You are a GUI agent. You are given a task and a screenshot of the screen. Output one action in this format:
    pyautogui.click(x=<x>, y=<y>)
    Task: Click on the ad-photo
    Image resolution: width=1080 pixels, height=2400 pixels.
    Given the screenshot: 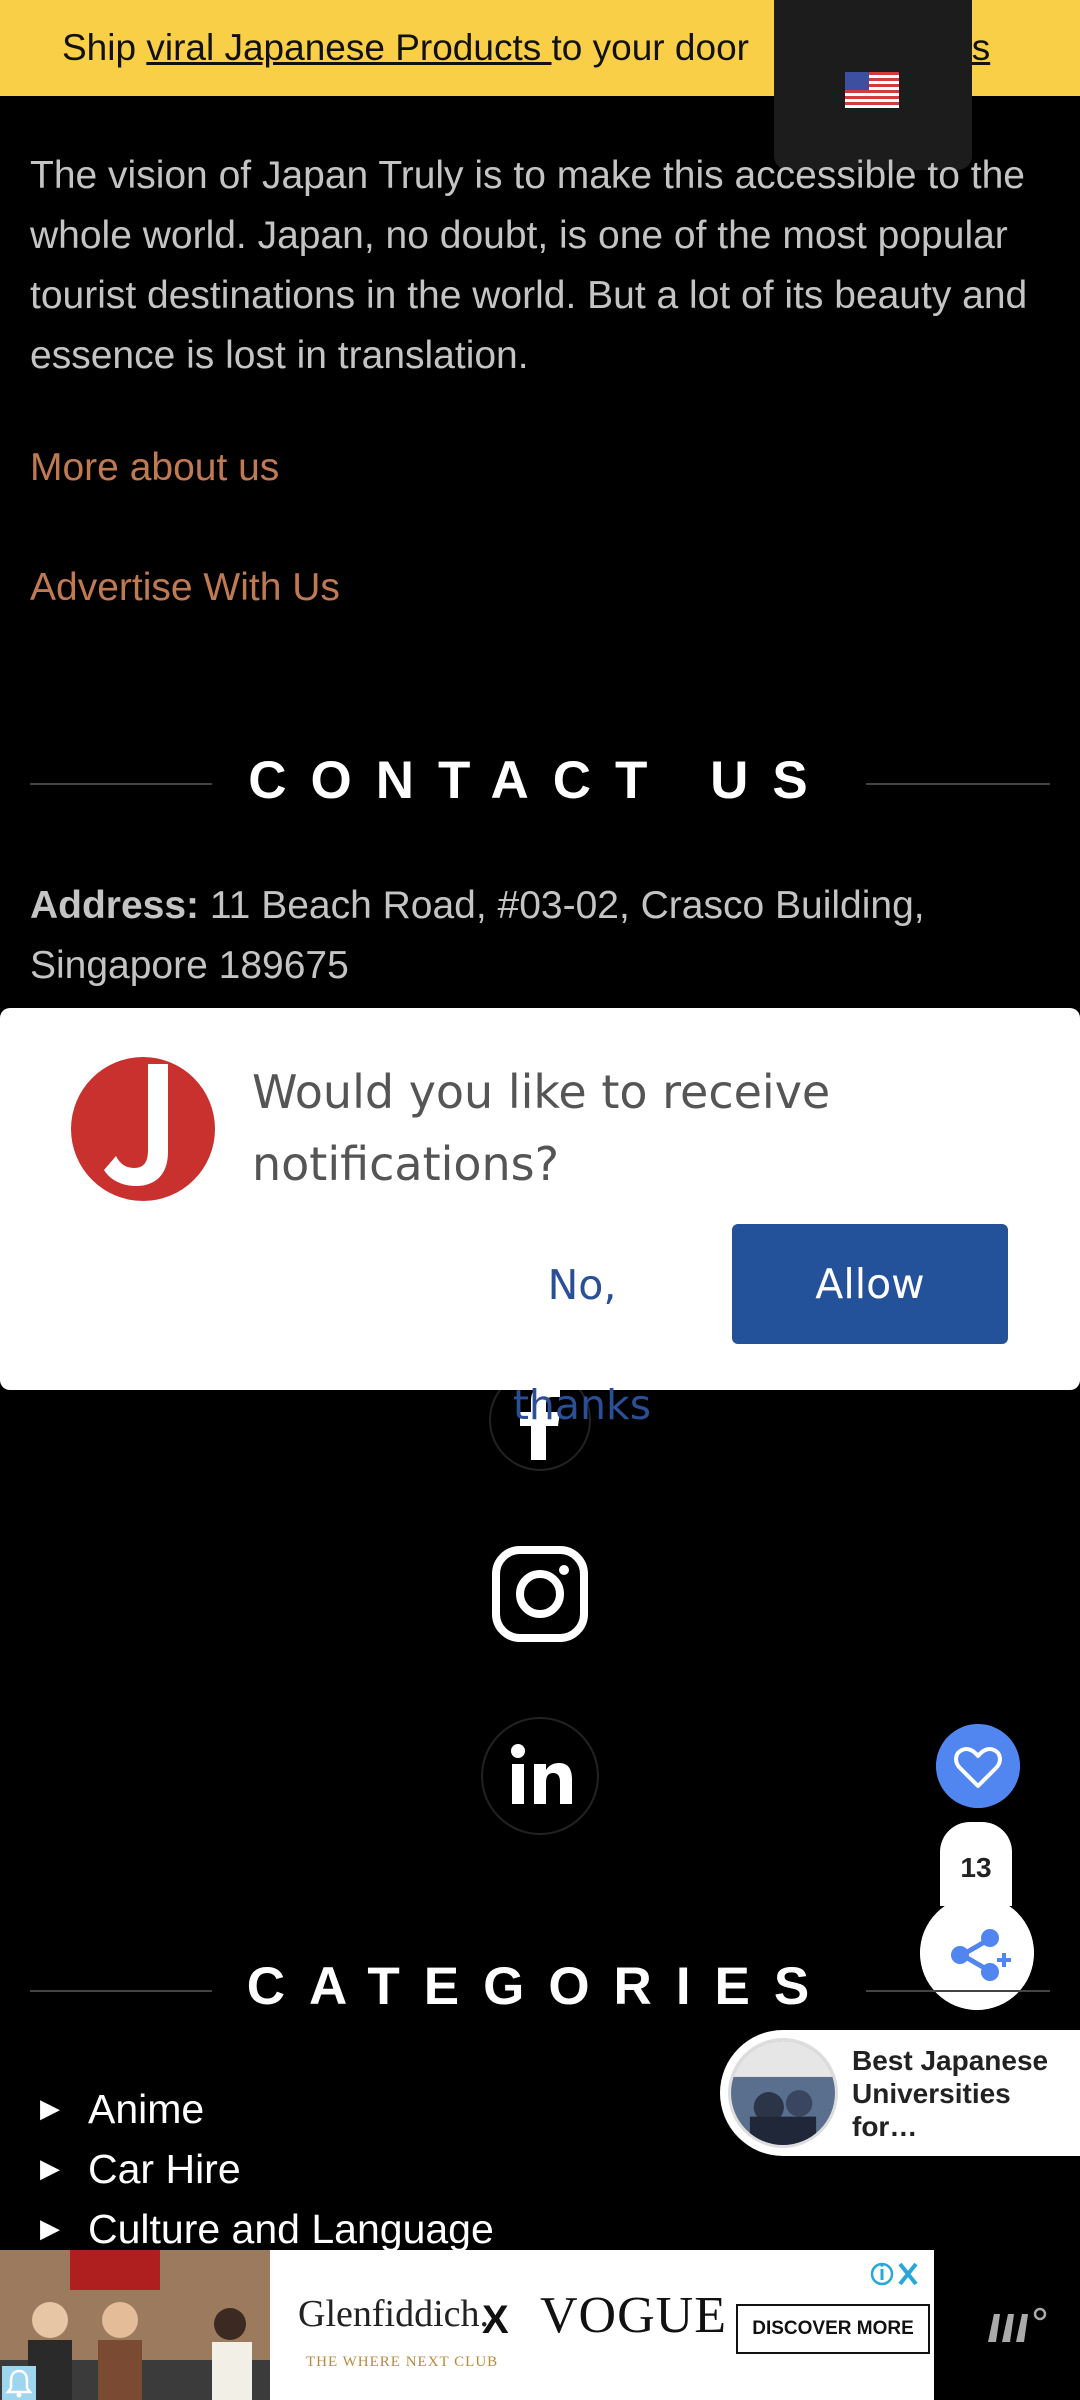 What is the action you would take?
    pyautogui.click(x=135, y=2325)
    